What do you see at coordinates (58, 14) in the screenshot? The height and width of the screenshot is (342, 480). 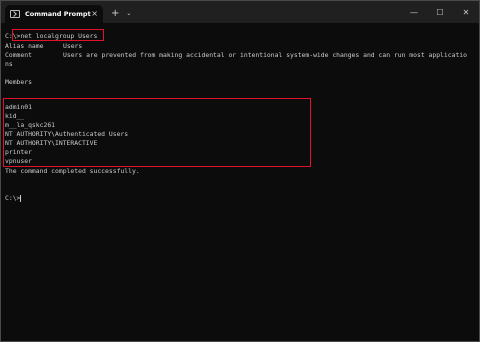 I see `tab-title: Command Prompt` at bounding box center [58, 14].